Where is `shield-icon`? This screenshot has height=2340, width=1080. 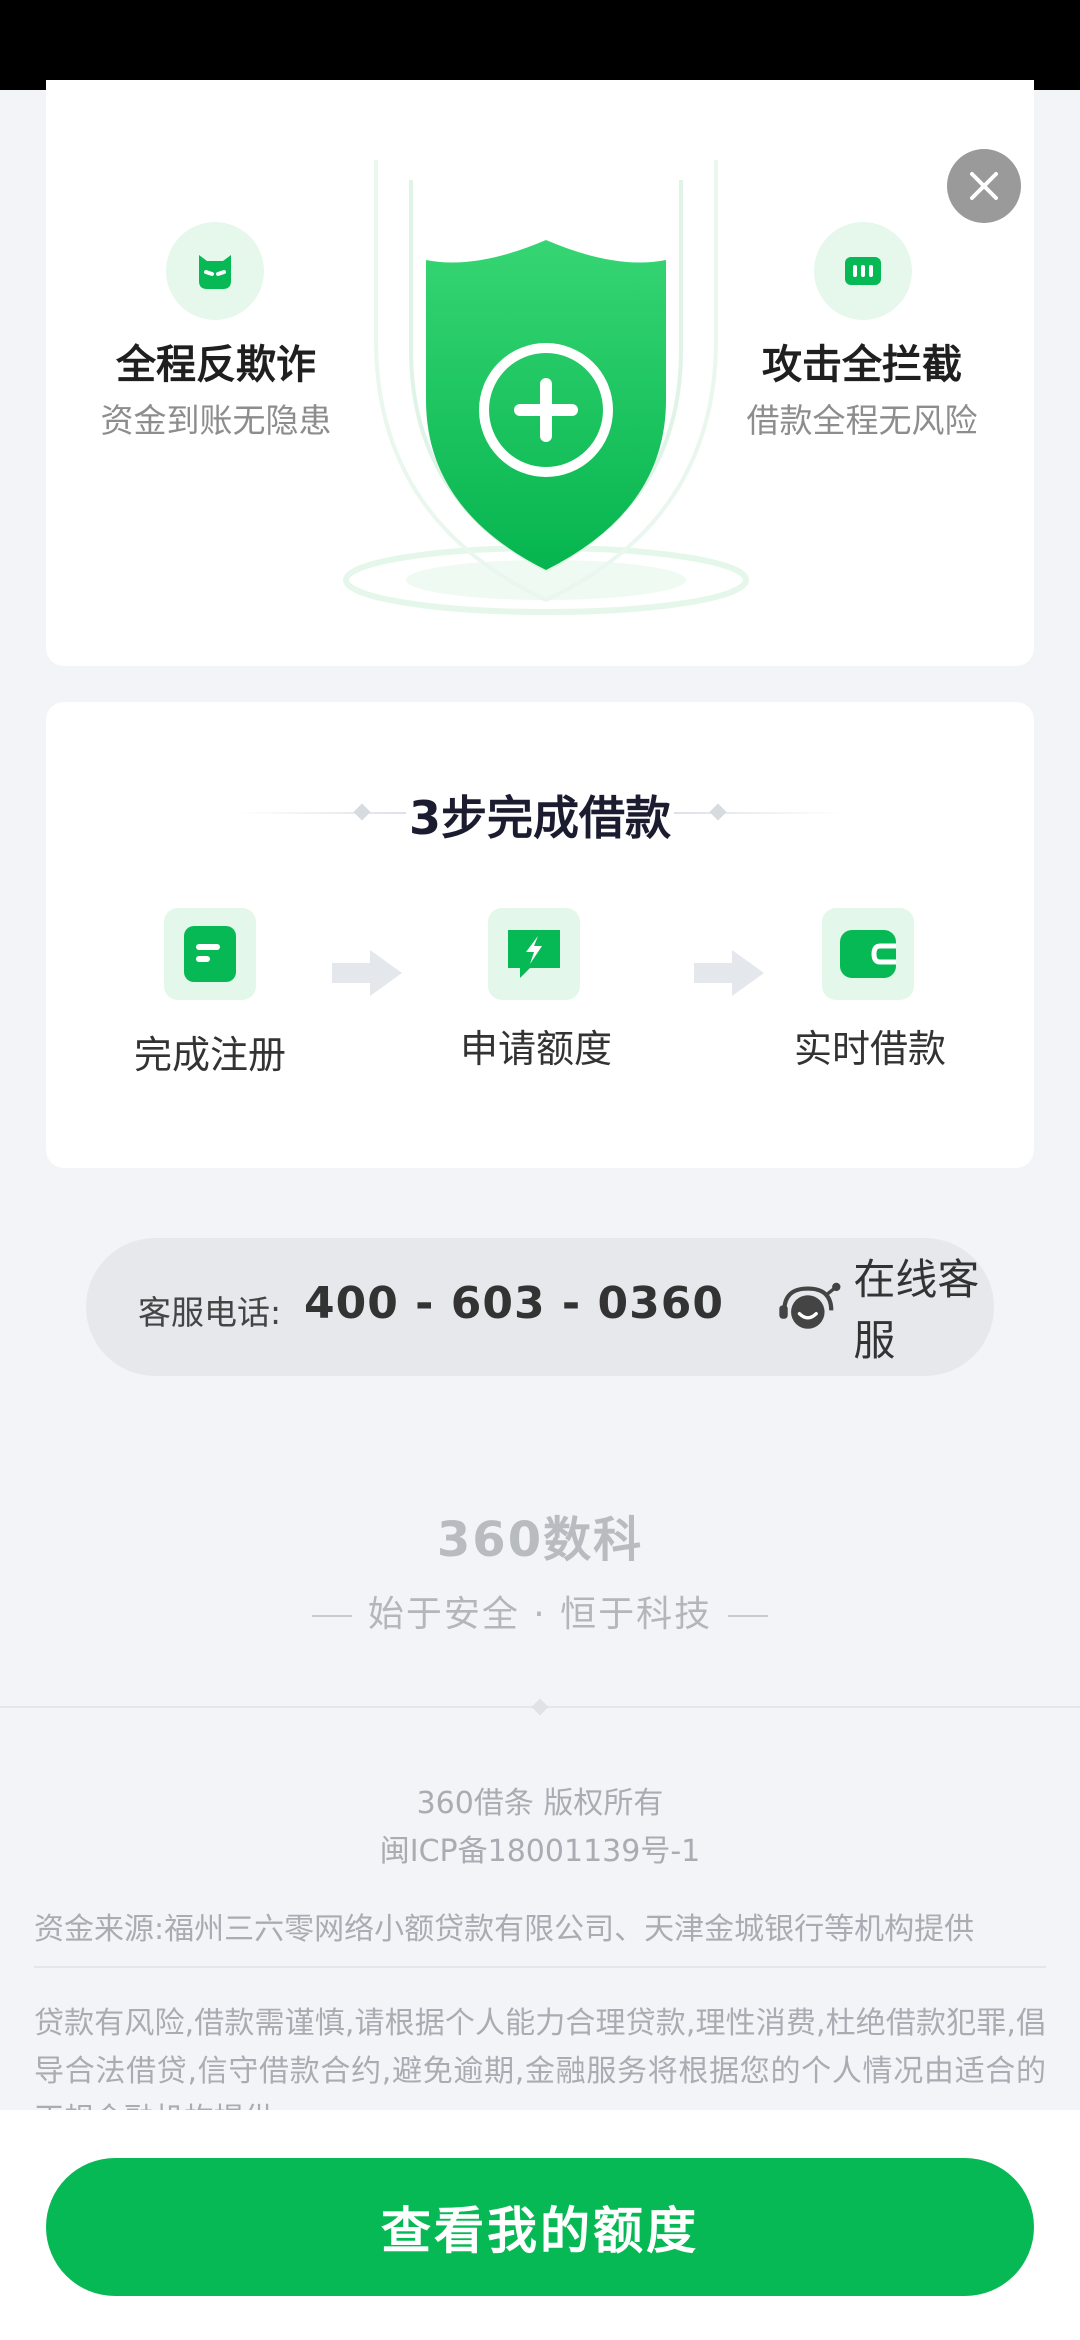 shield-icon is located at coordinates (546, 387).